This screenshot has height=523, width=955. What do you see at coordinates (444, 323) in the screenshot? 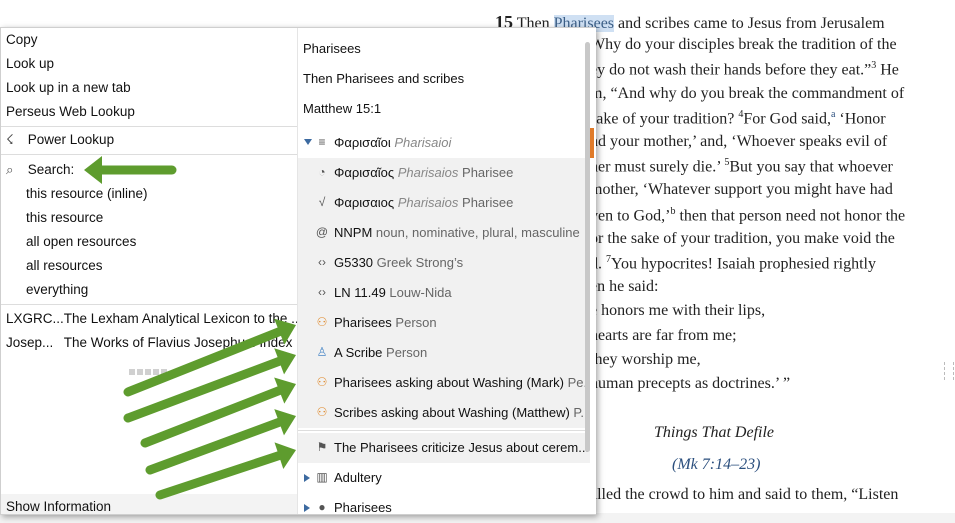
I see `context-row: ⚇ Pharisees Person` at bounding box center [444, 323].